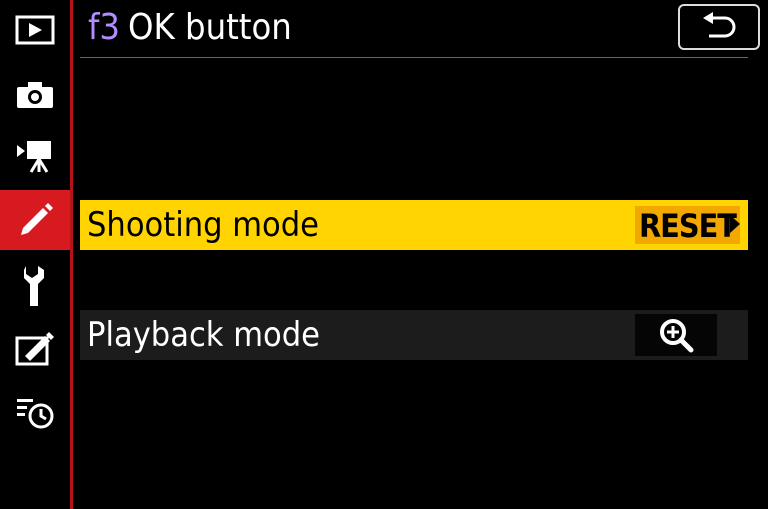 Image resolution: width=768 pixels, height=509 pixels. I want to click on back-button, so click(719, 27).